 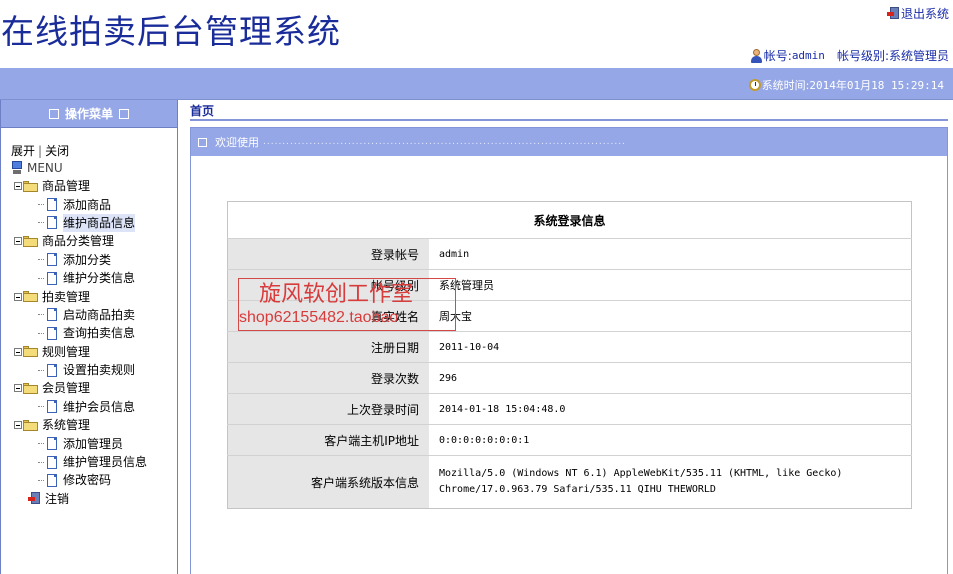 I want to click on tree-item-maintain-category: 维护分类信息, so click(x=79, y=278).